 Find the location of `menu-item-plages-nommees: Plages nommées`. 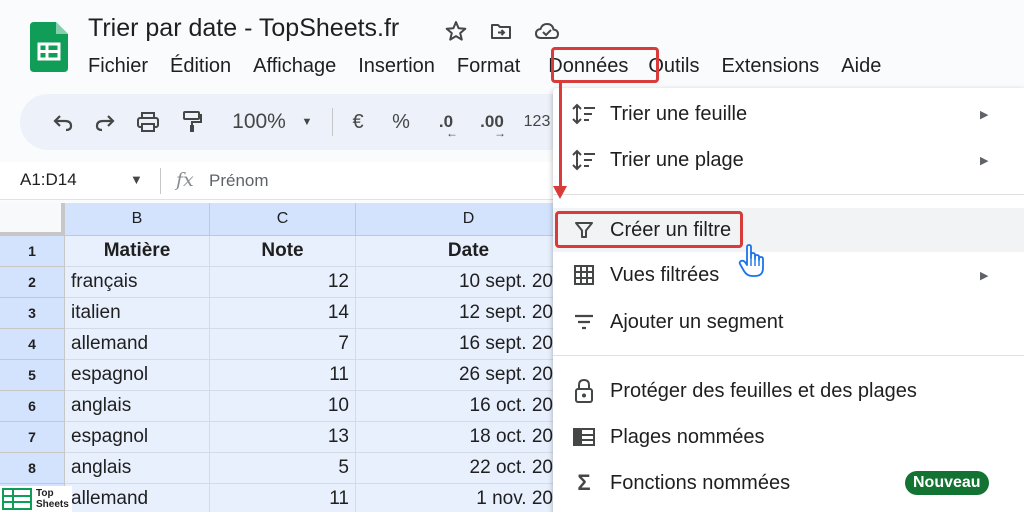

menu-item-plages-nommees: Plages nommées is located at coordinates (788, 437).